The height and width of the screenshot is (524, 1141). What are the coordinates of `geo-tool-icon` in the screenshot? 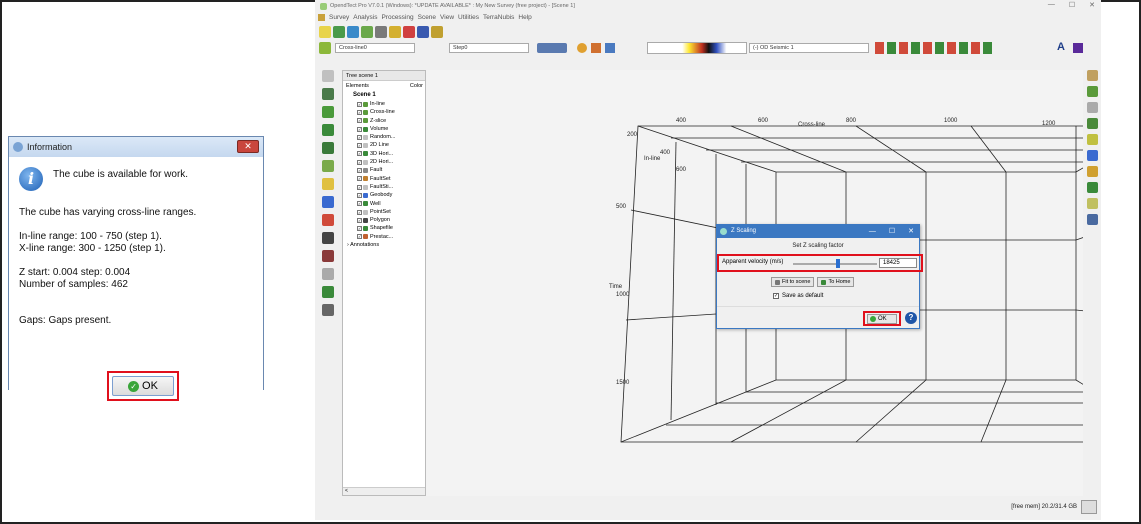 It's located at (1092, 219).